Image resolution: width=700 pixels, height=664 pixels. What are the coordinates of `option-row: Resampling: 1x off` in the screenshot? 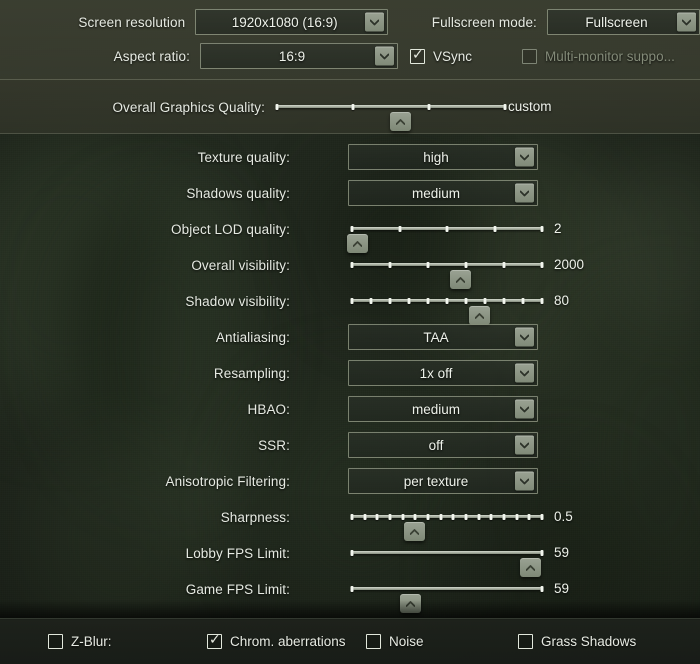 It's located at (350, 373).